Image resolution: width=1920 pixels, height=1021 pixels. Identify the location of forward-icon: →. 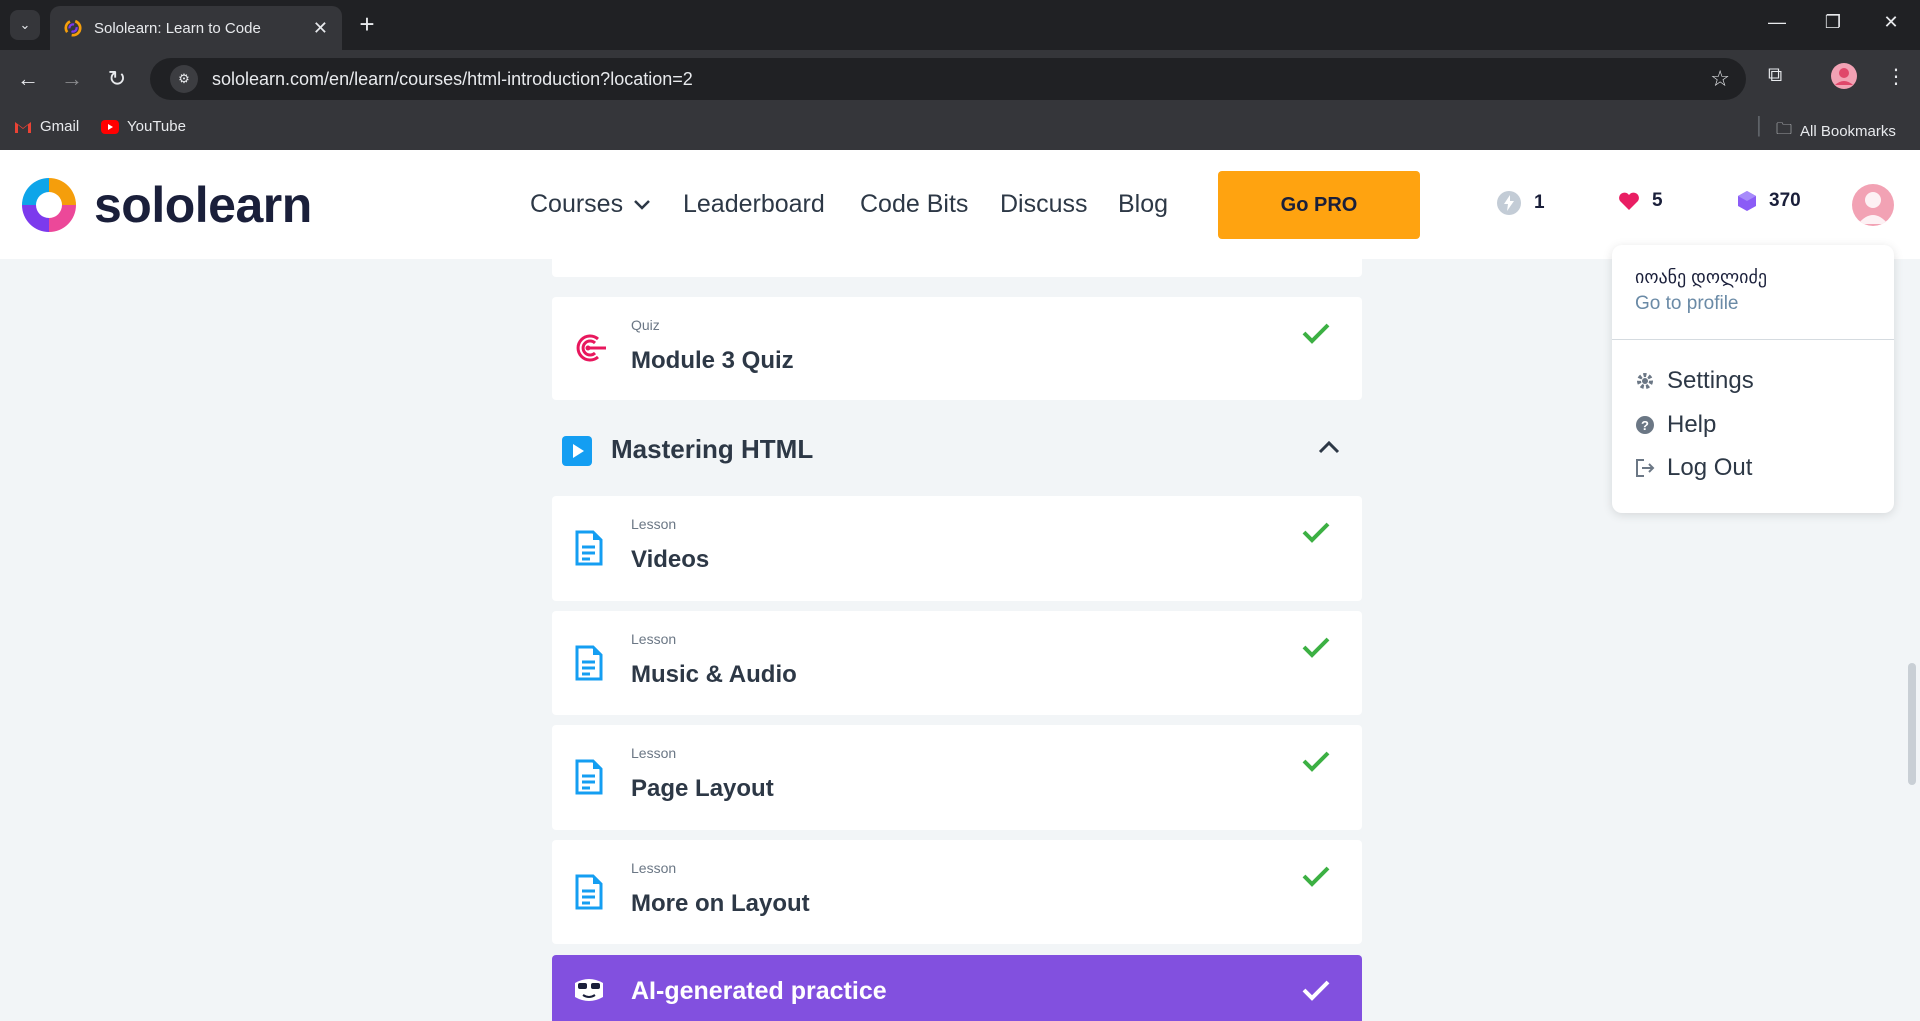
(72, 79).